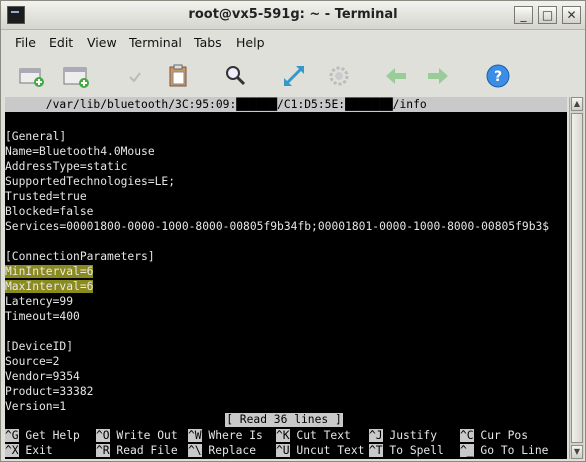 The image size is (586, 462). I want to click on text-line: MaxInterval=6, so click(49, 286).